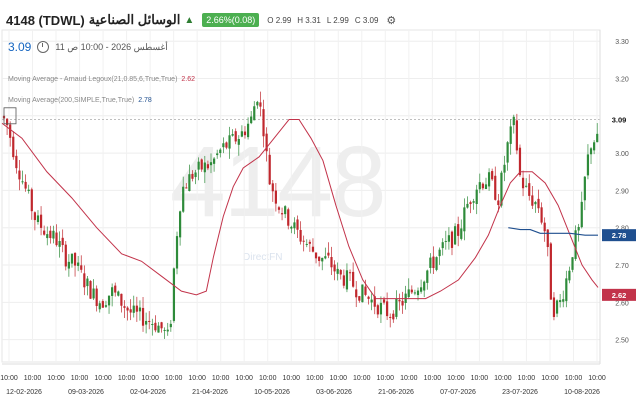  What do you see at coordinates (309, 20) in the screenshot?
I see `high-value: H 3.31` at bounding box center [309, 20].